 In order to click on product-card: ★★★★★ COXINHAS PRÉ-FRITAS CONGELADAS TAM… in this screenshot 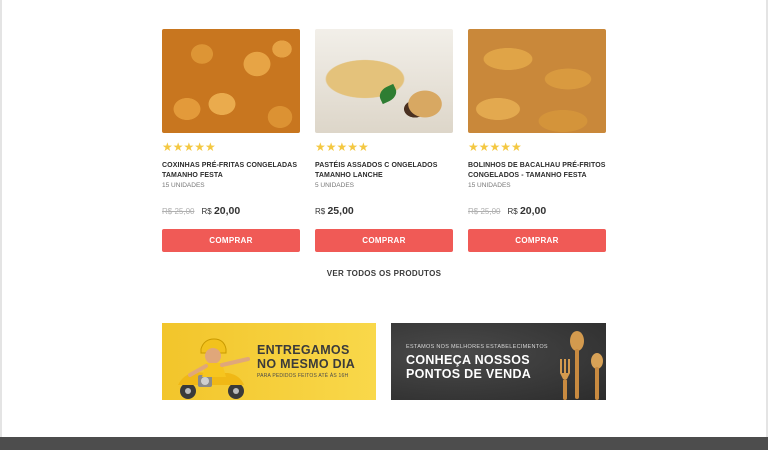, I will do `click(231, 140)`.